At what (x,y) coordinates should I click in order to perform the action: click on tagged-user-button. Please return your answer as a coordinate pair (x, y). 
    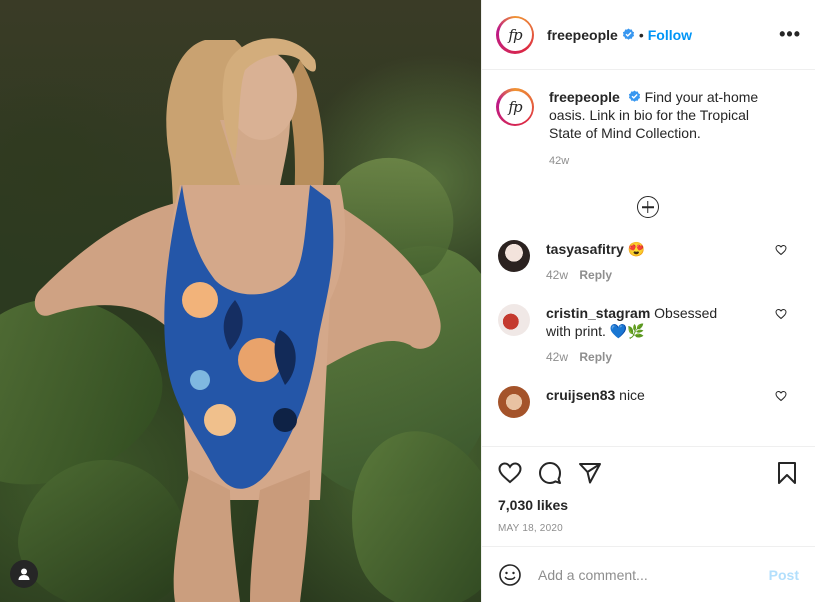
    Looking at the image, I should click on (24, 574).